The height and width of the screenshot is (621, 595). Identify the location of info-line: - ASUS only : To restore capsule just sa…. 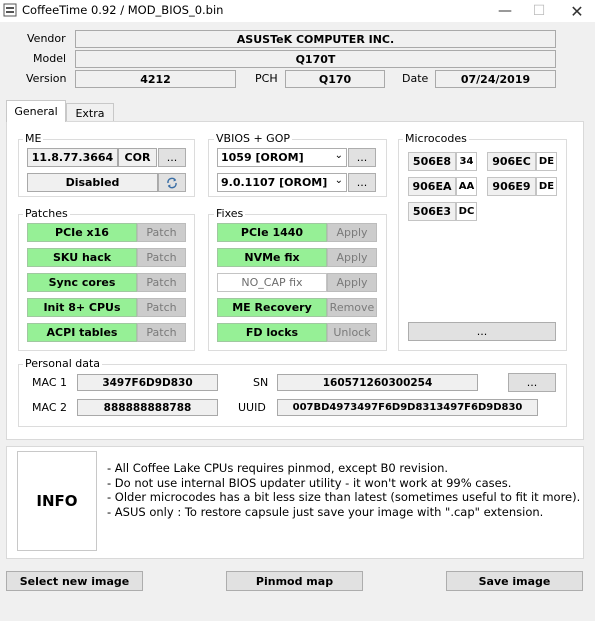
(325, 511).